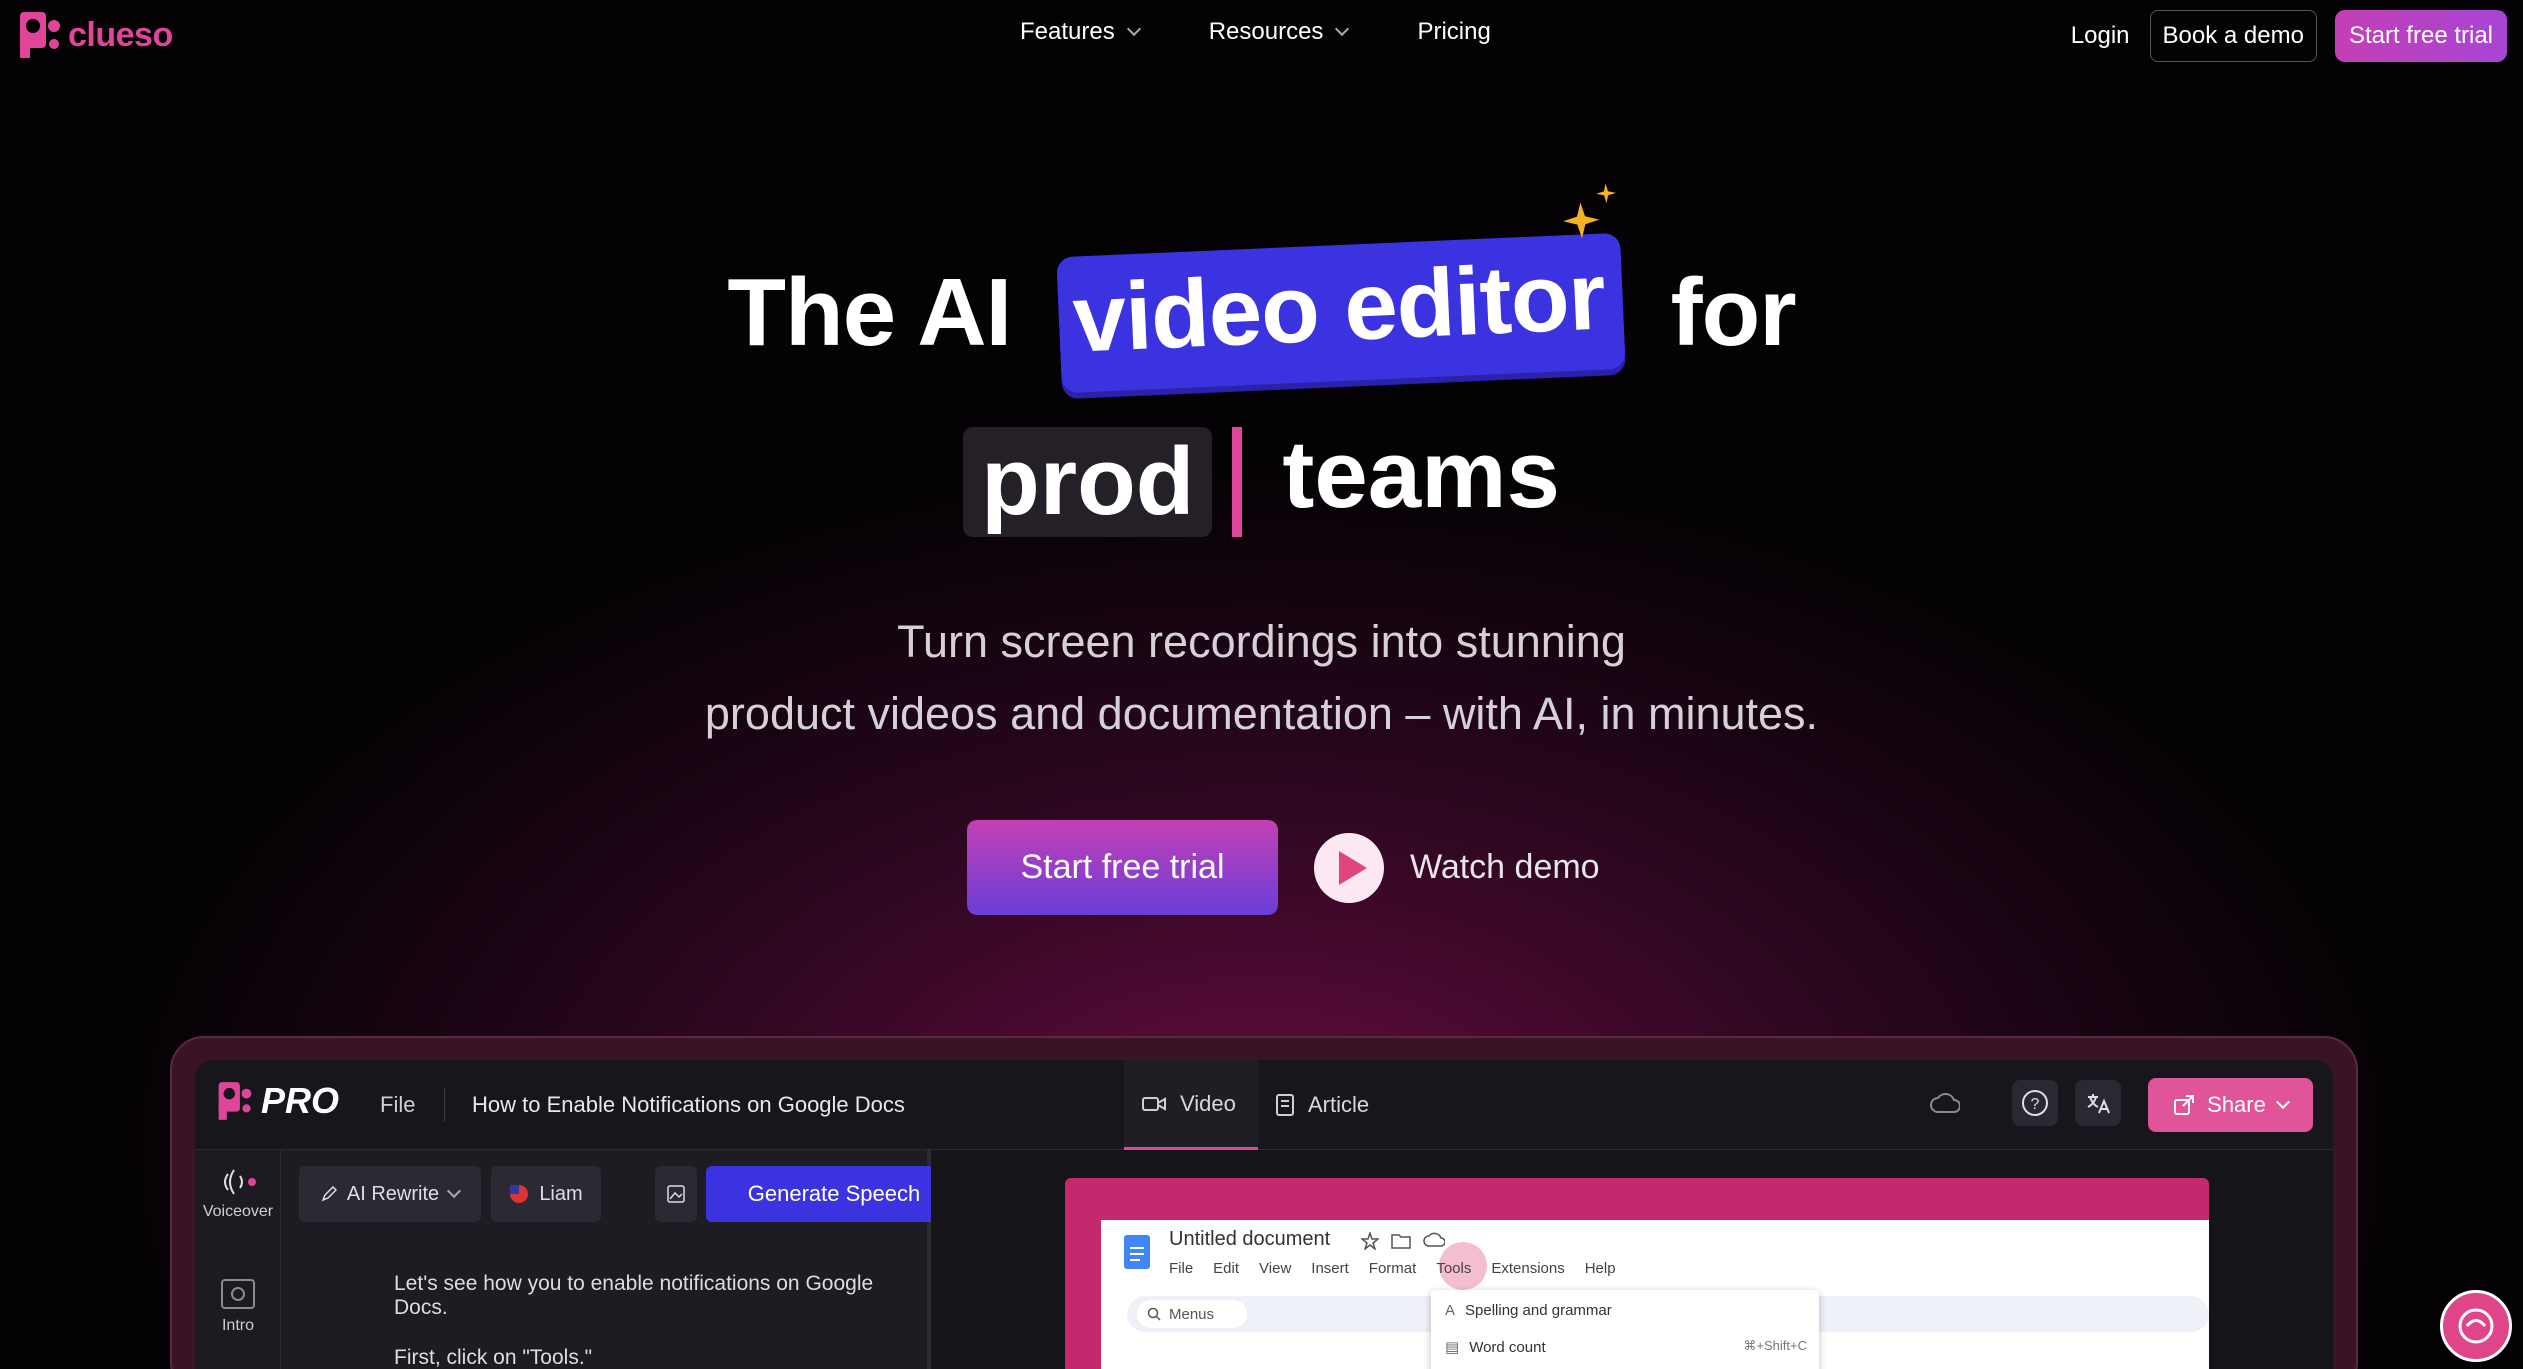 This screenshot has height=1369, width=2523. Describe the element at coordinates (1266, 31) in the screenshot. I see `nav-resources-label: Resources` at that location.